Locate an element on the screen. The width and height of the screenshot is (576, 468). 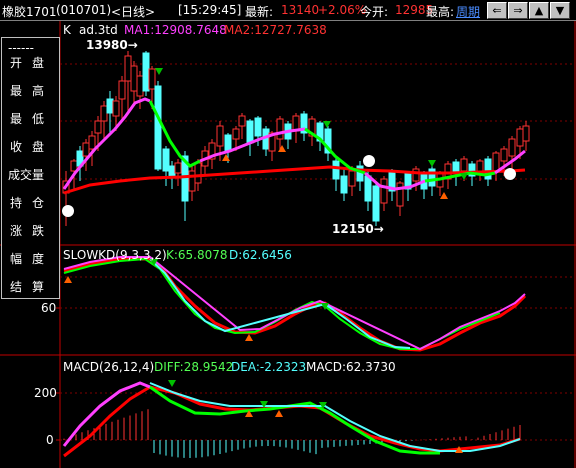
kd-title: SLOWKD(9,3,3,2) is located at coordinates (115, 255).